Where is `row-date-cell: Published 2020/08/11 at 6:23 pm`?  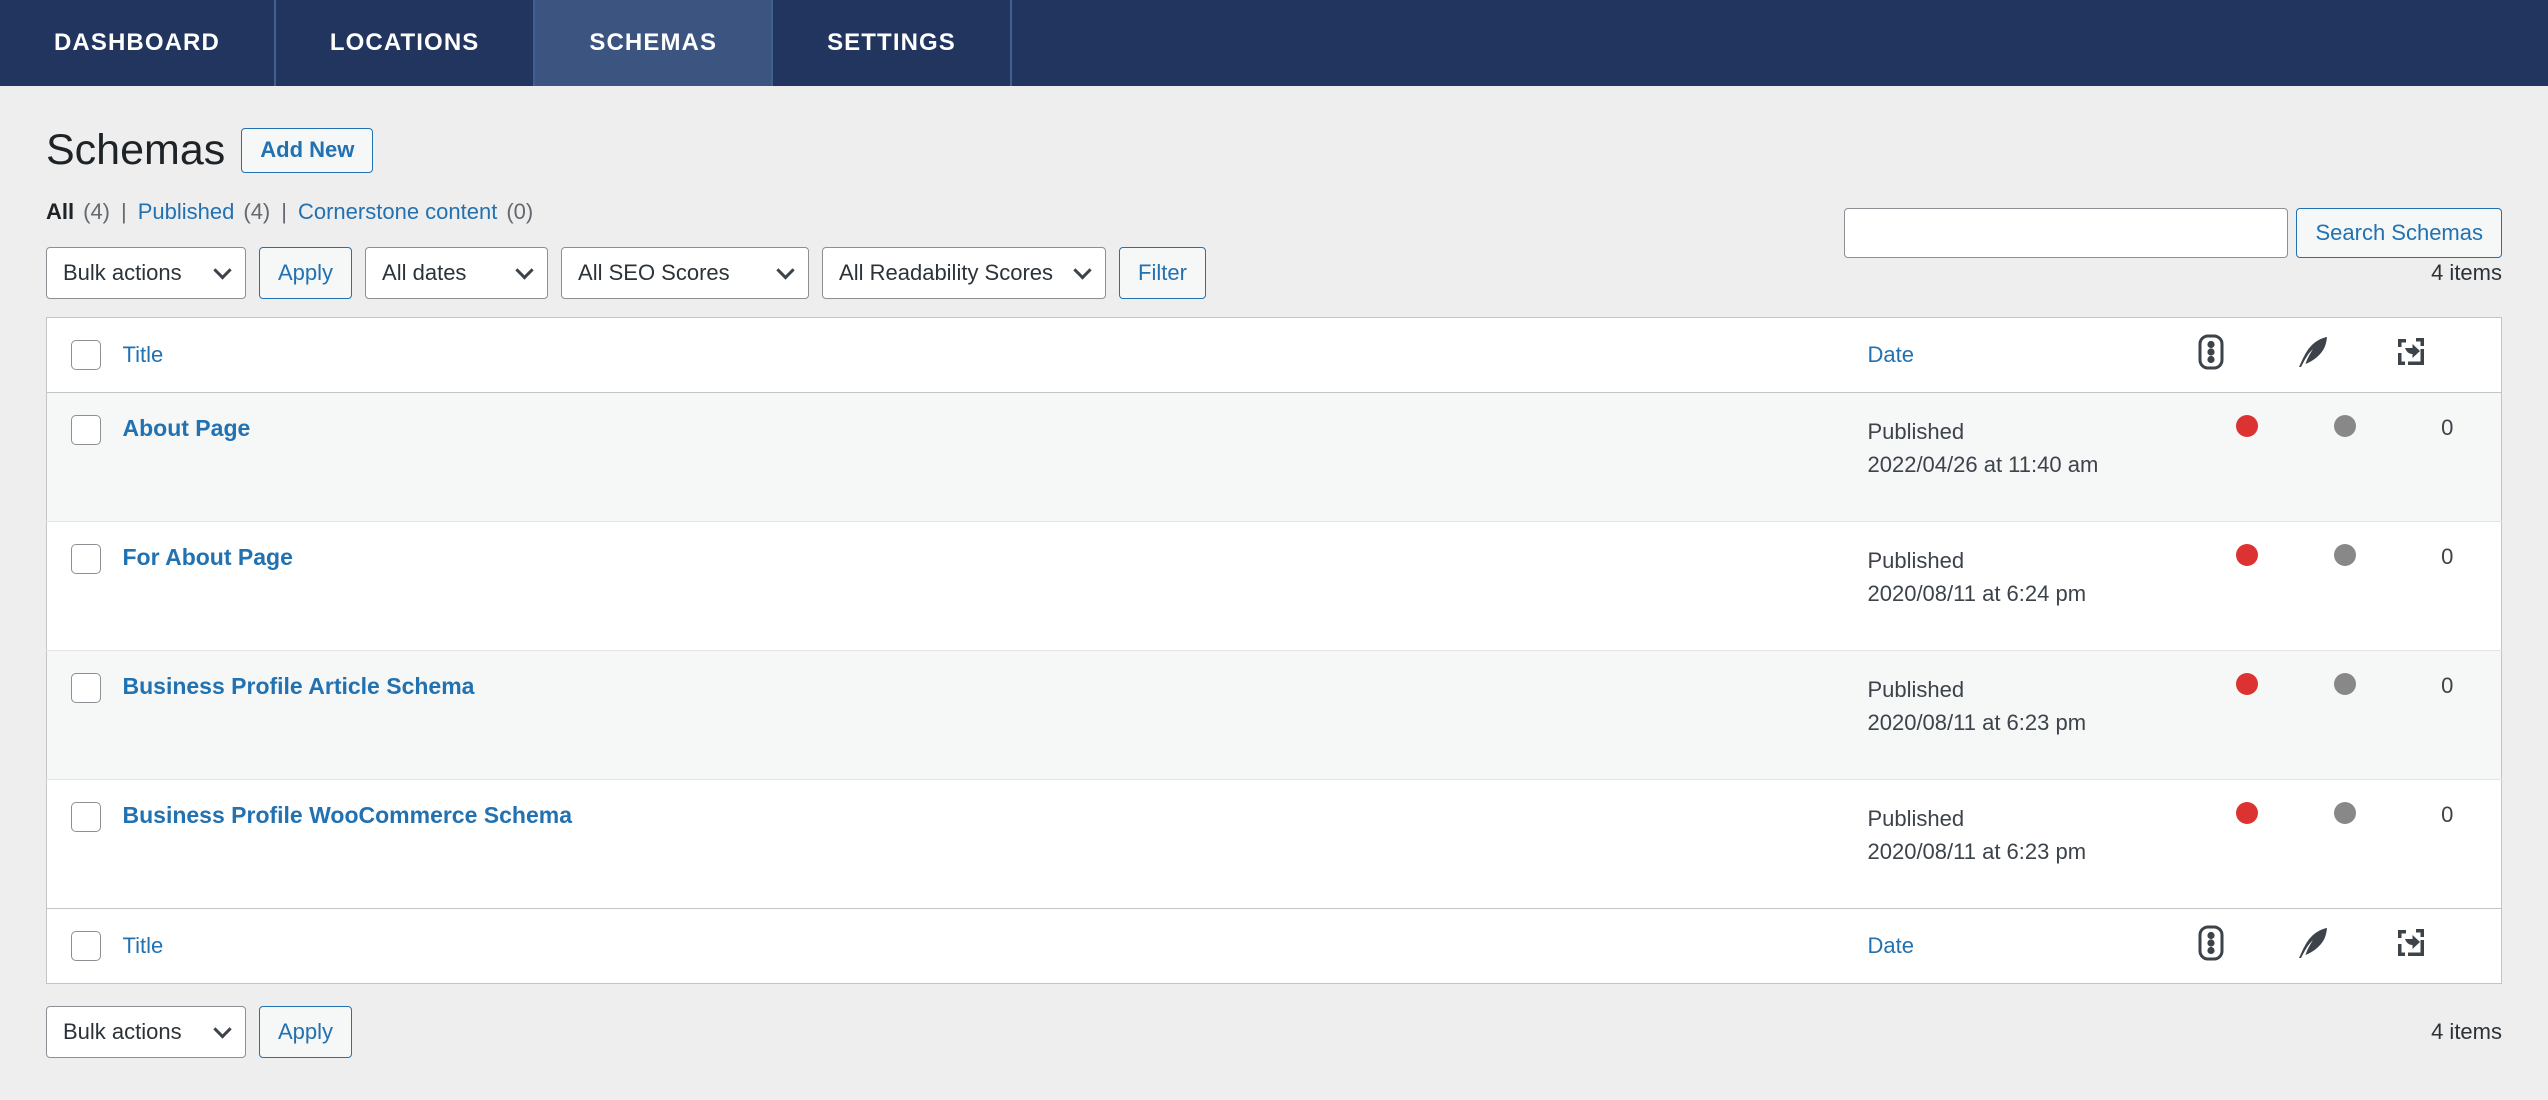
row-date-cell: Published 2020/08/11 at 6:23 pm is located at coordinates (2032, 844).